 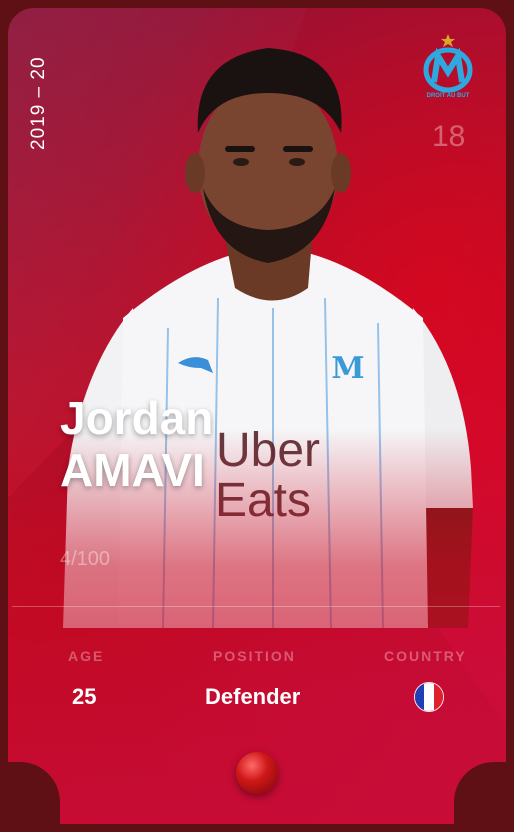 I want to click on position-value: Defender, so click(x=253, y=696).